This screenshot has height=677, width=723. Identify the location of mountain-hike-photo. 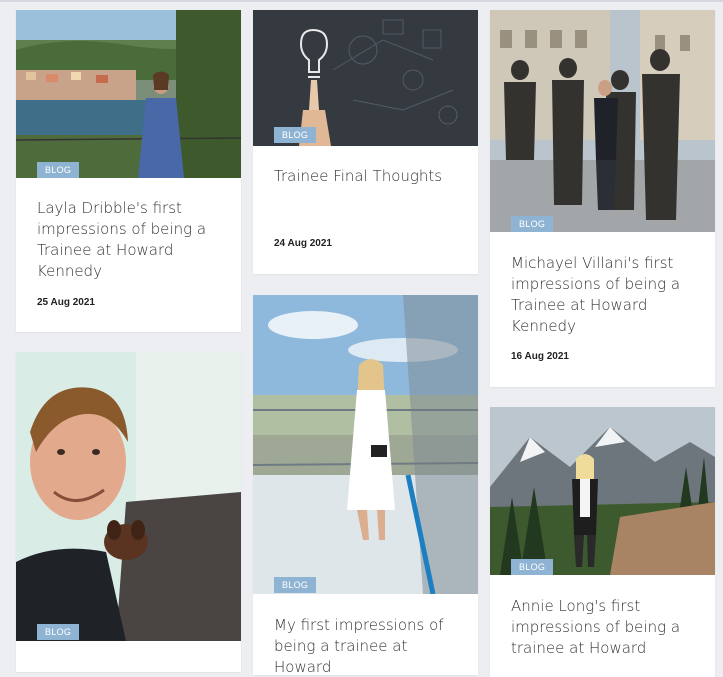
(602, 491).